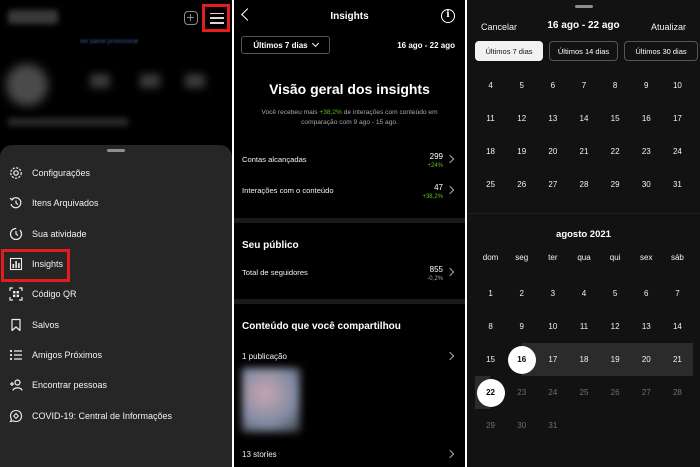 The image size is (700, 467). What do you see at coordinates (584, 257) in the screenshot?
I see `weekday-label: qua` at bounding box center [584, 257].